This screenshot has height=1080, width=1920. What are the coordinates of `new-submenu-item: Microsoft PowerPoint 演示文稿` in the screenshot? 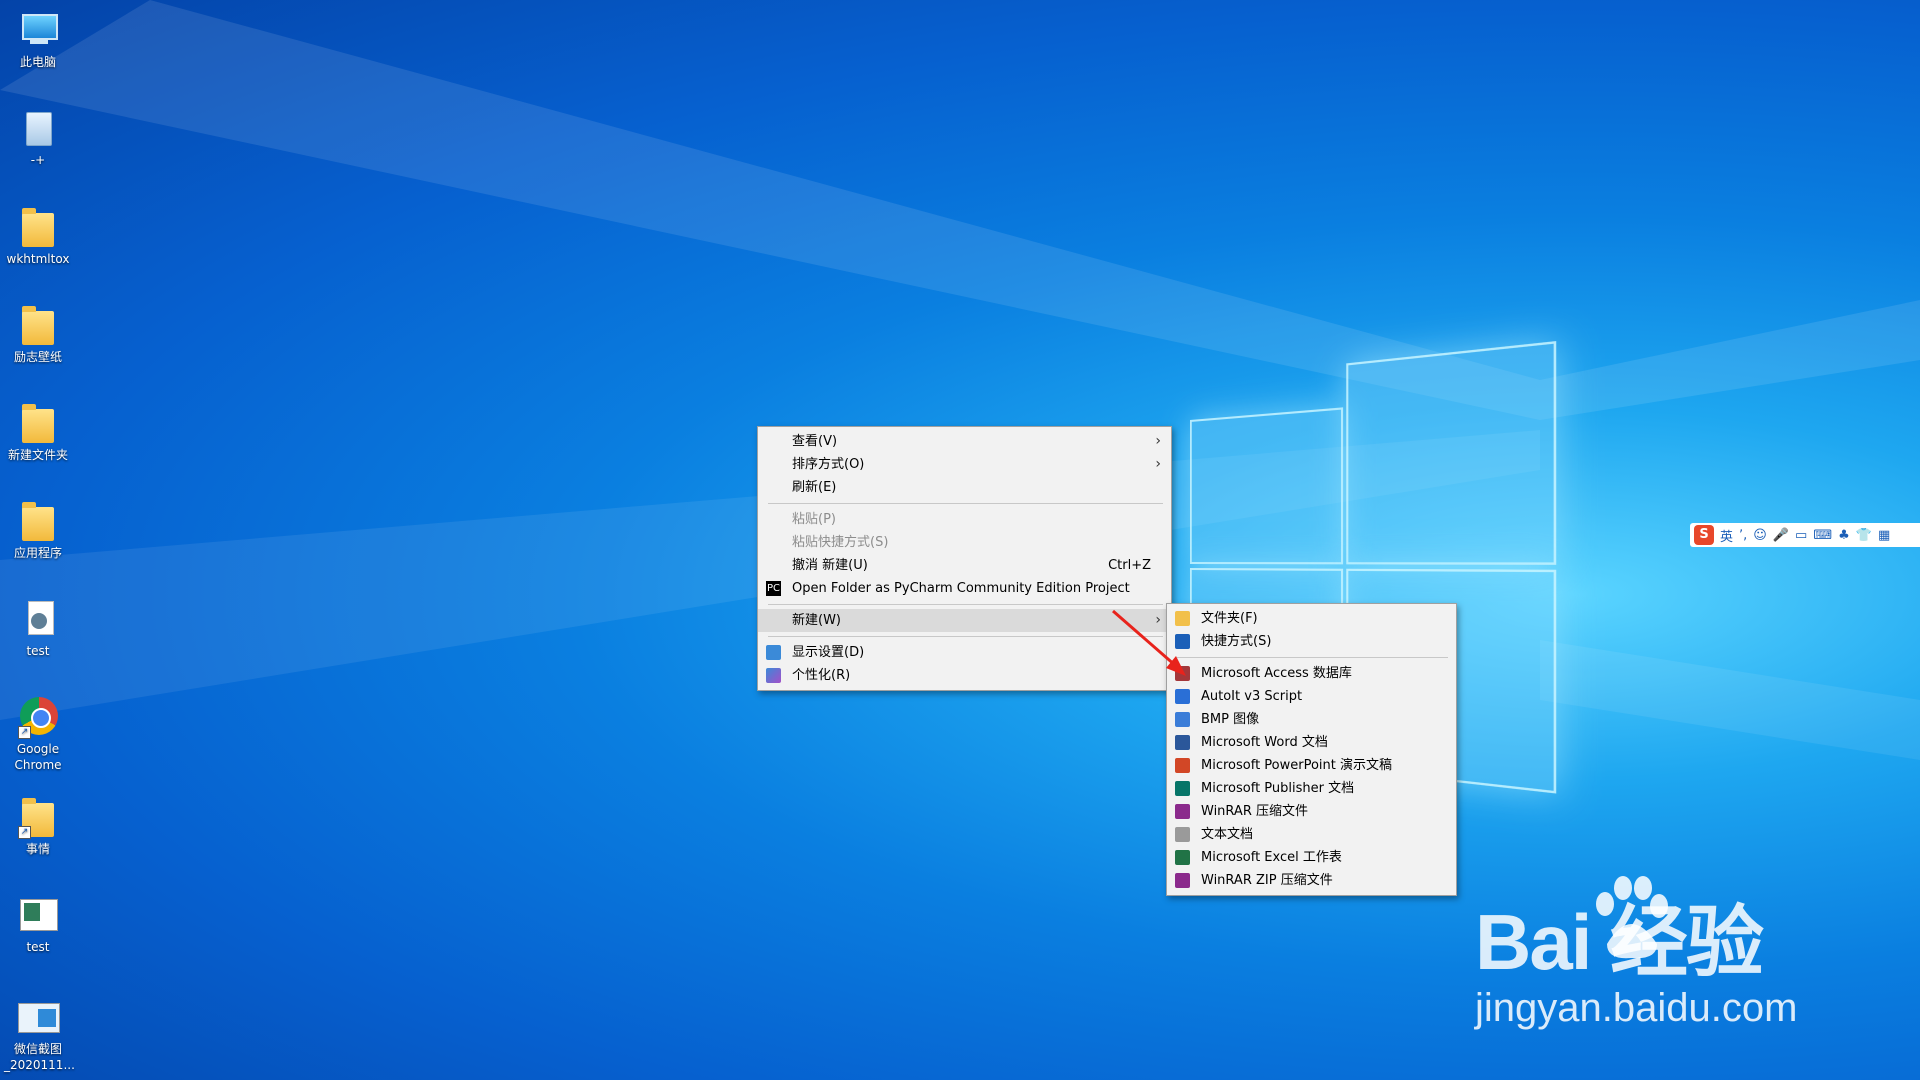 It's located at (1311, 765).